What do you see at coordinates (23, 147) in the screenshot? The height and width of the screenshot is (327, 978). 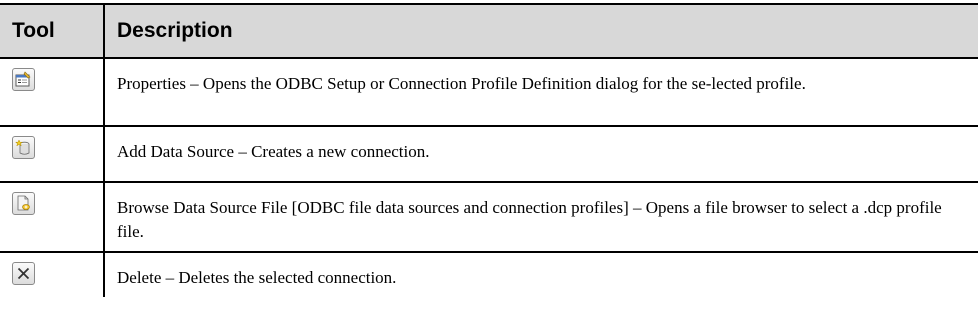 I see `add-data-source-icon` at bounding box center [23, 147].